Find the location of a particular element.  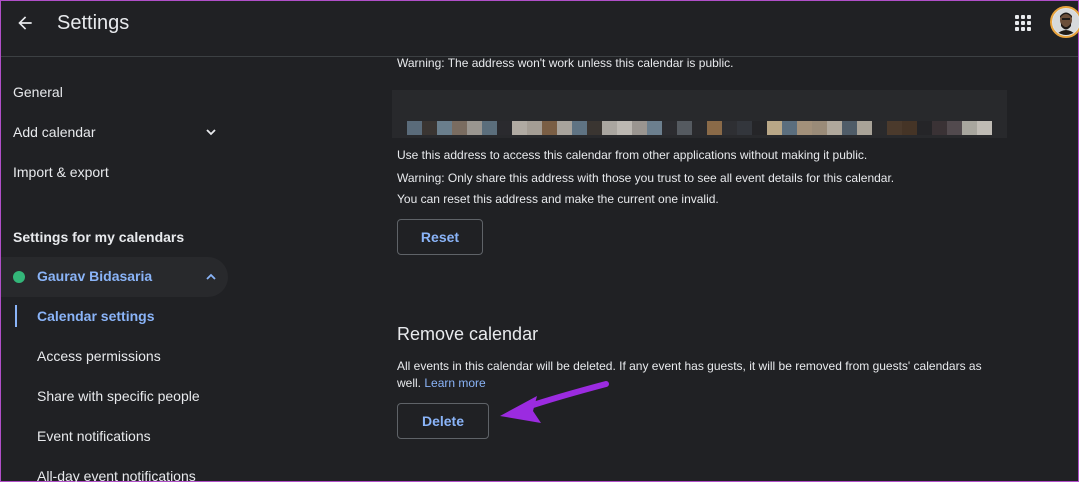

active-indicator is located at coordinates (16, 316).